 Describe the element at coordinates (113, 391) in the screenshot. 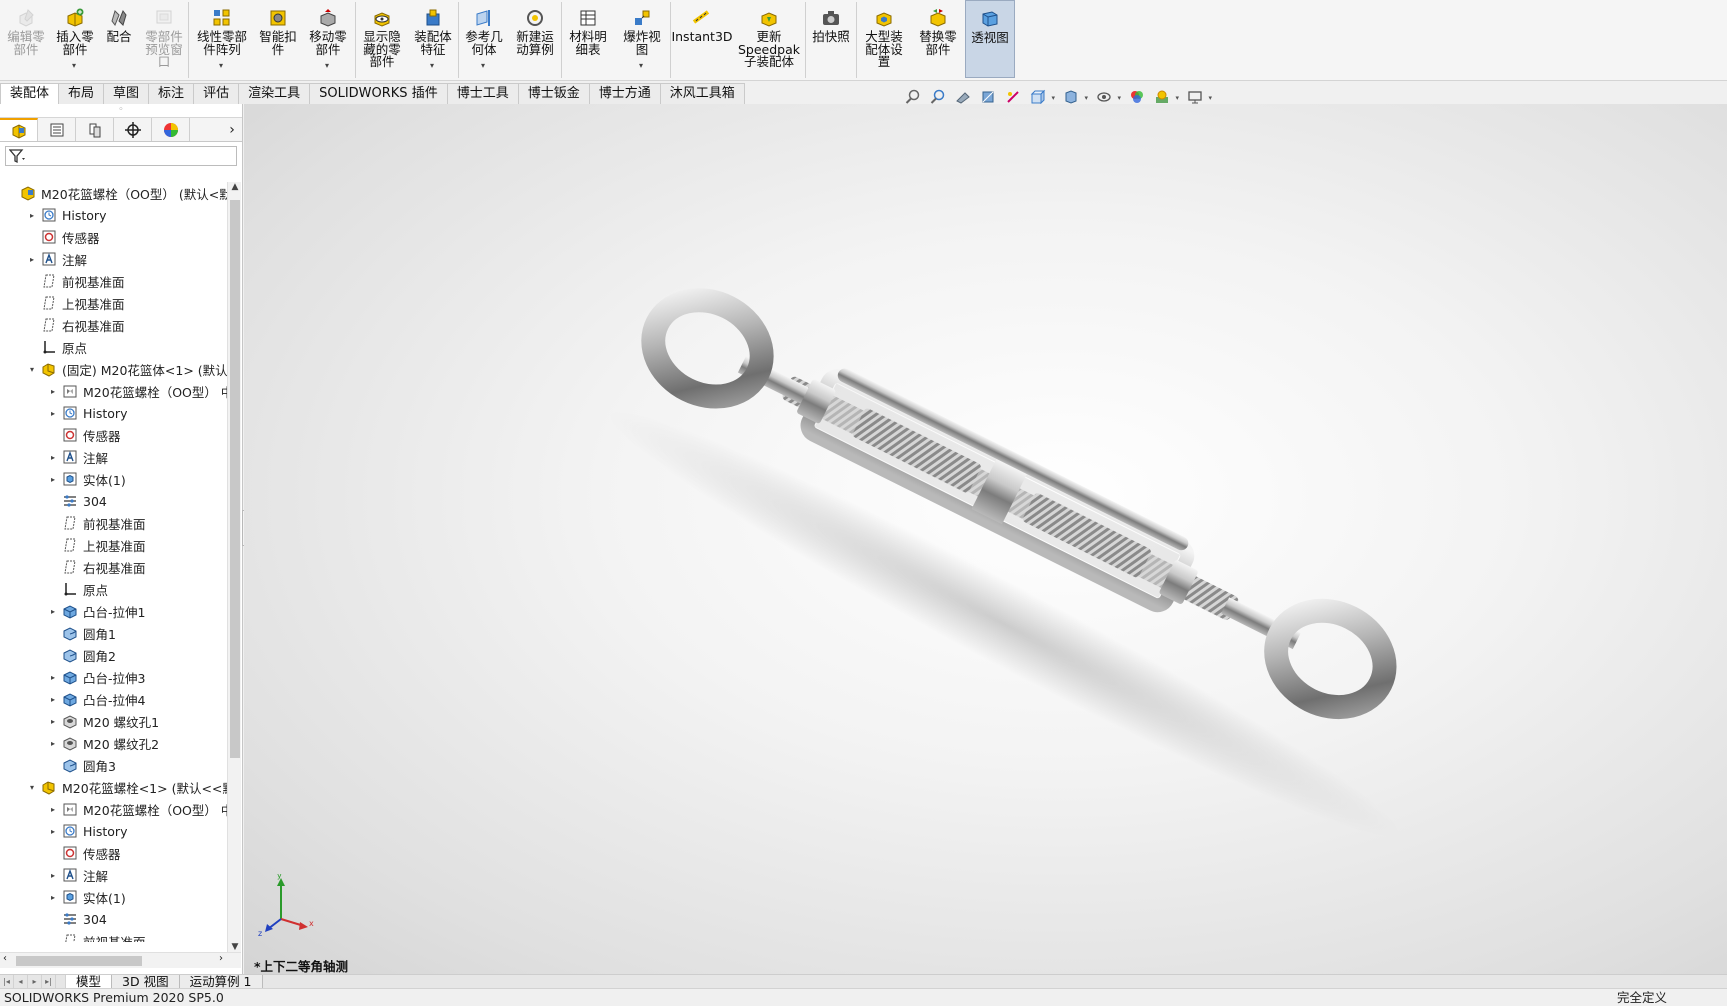

I see `tree-item: ▸ M20花篮螺栓（OO型） 中的` at that location.